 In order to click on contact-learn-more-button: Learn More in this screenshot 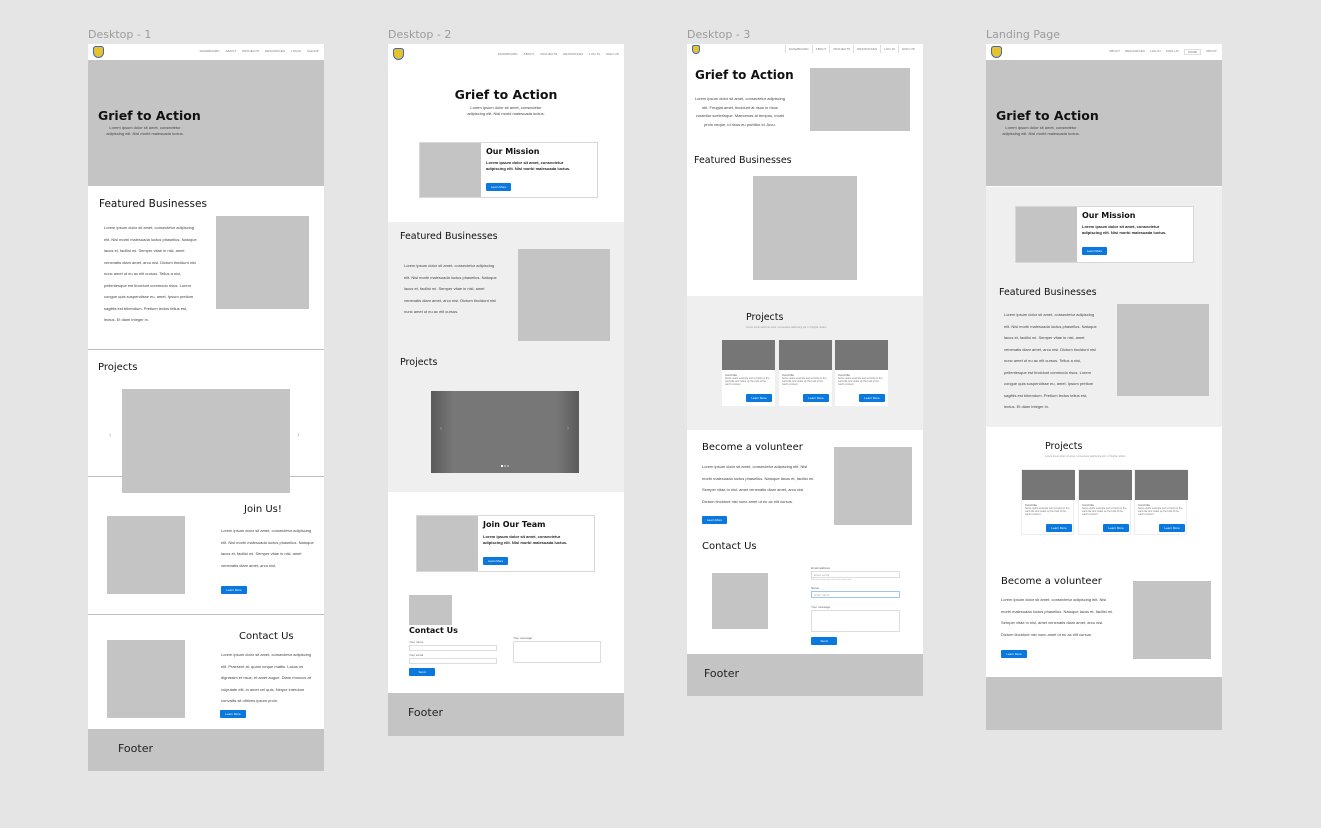, I will do `click(233, 714)`.